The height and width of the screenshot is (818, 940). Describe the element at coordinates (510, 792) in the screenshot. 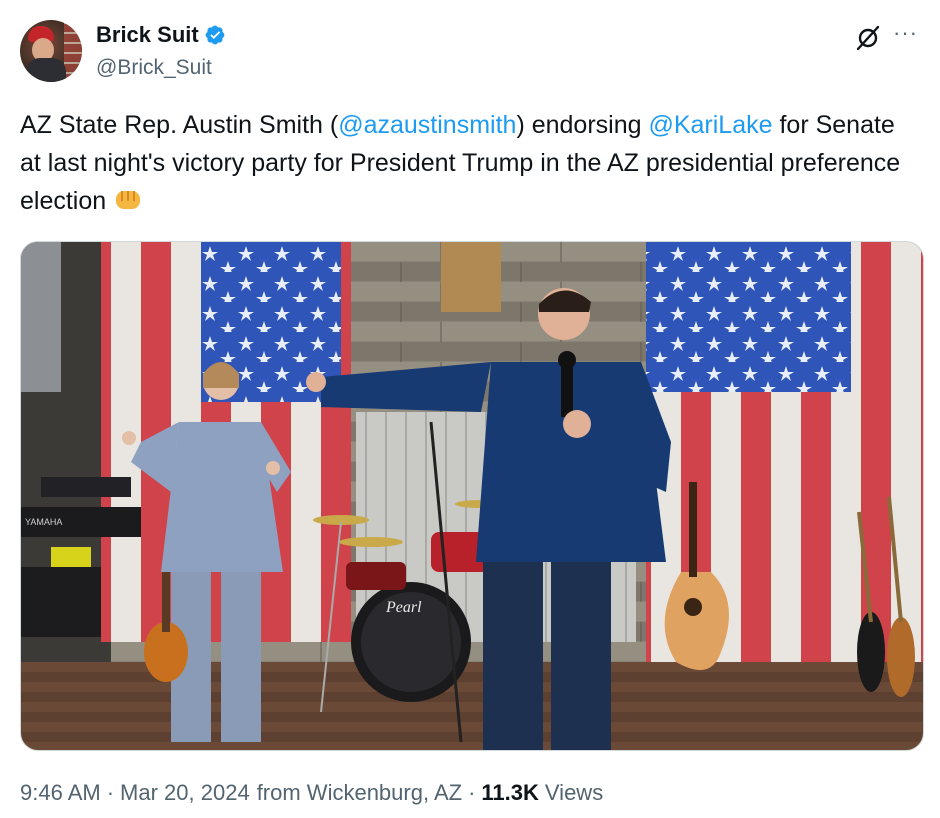

I see `views-count: 11.3K` at that location.